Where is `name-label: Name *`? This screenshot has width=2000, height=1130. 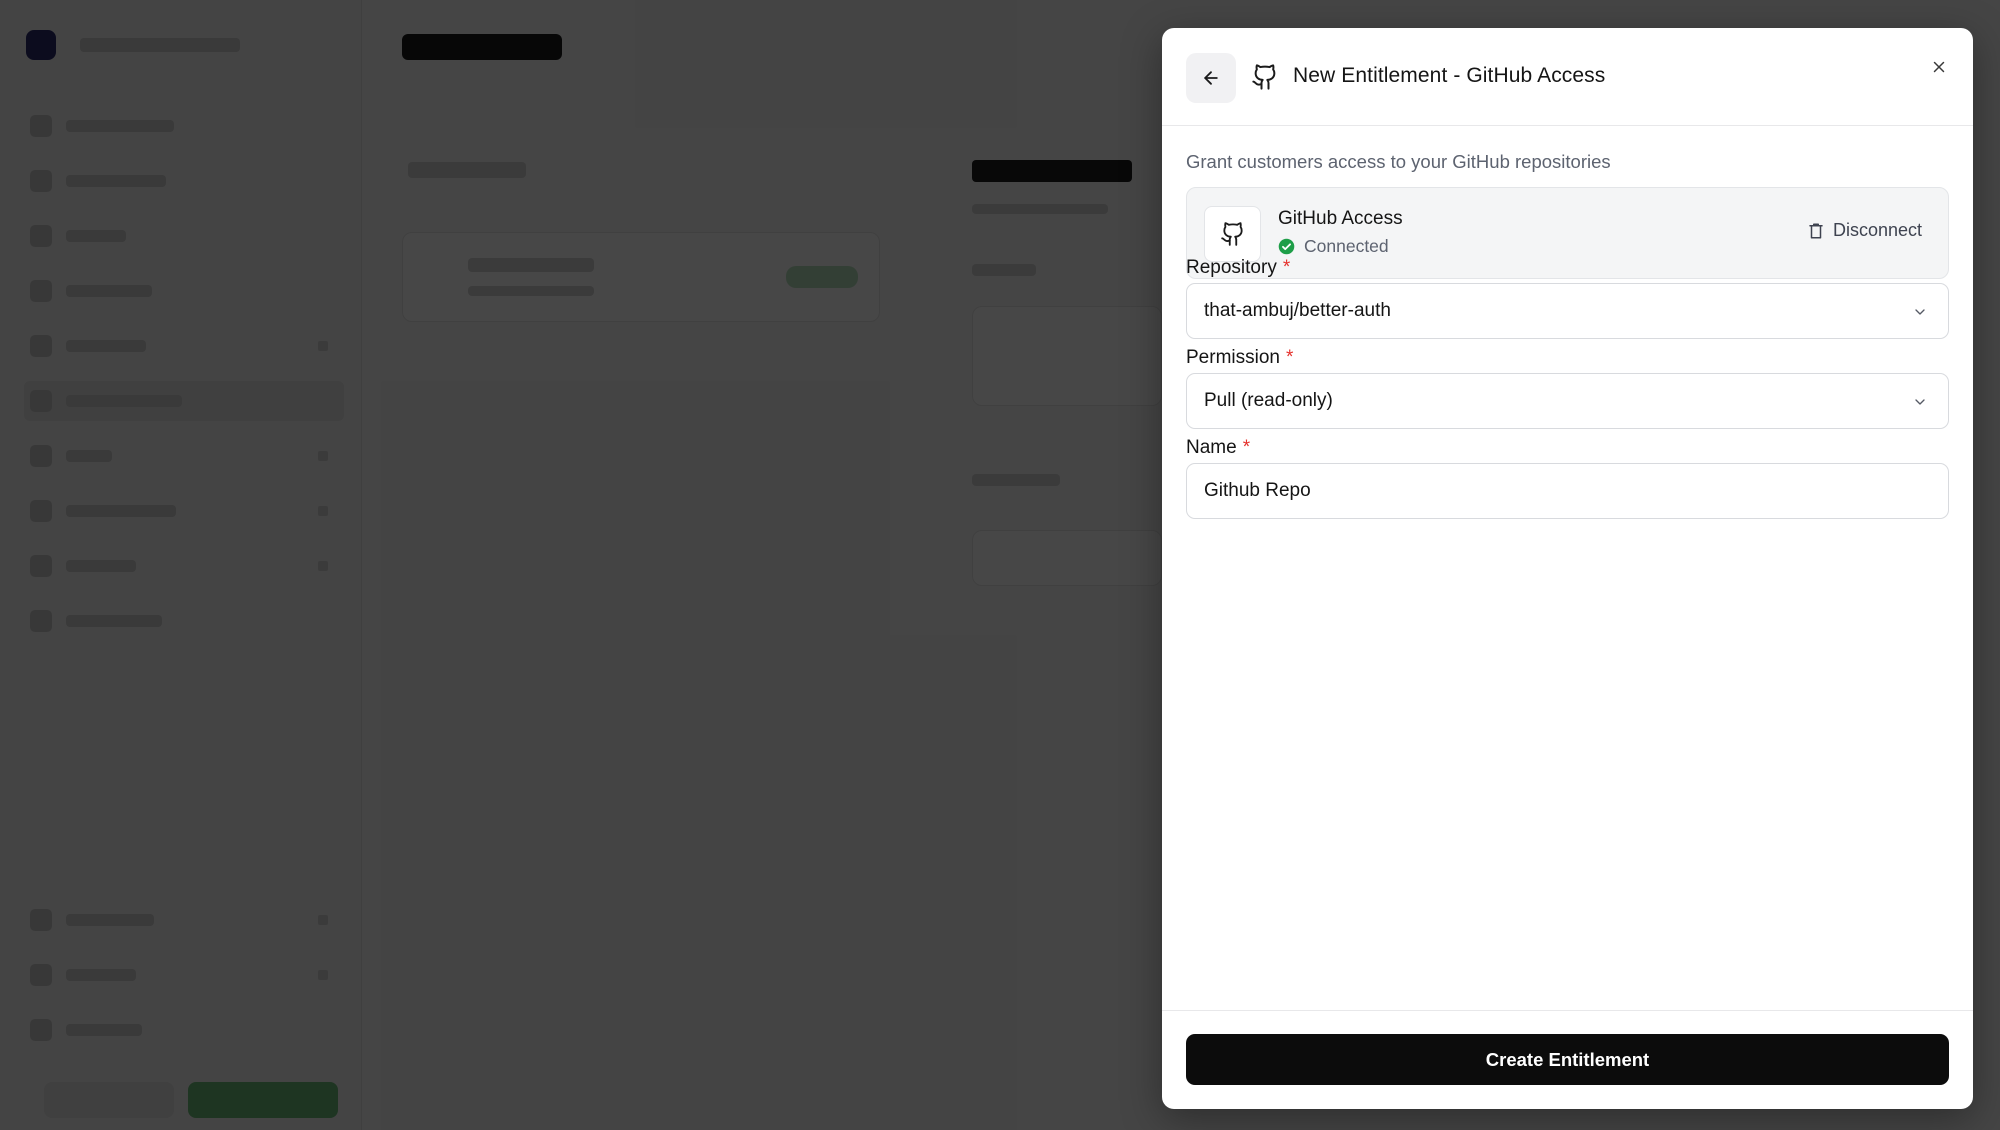
name-label: Name * is located at coordinates (1218, 448).